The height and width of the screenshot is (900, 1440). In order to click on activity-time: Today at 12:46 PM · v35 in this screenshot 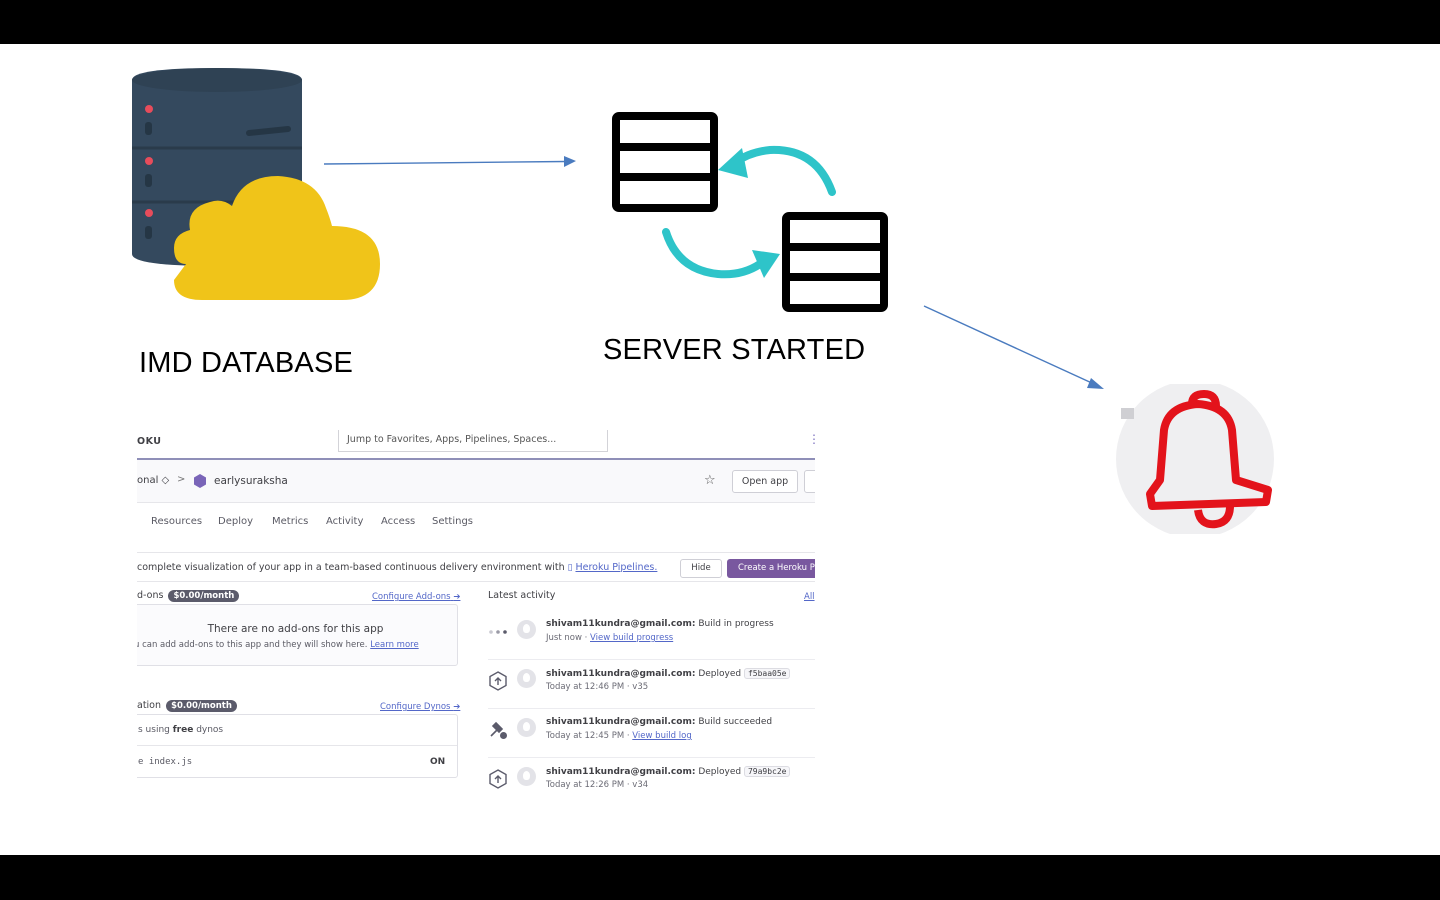, I will do `click(597, 687)`.